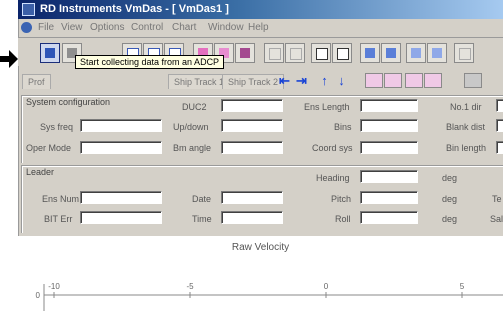  I want to click on beam-angle-field, so click(252, 147).